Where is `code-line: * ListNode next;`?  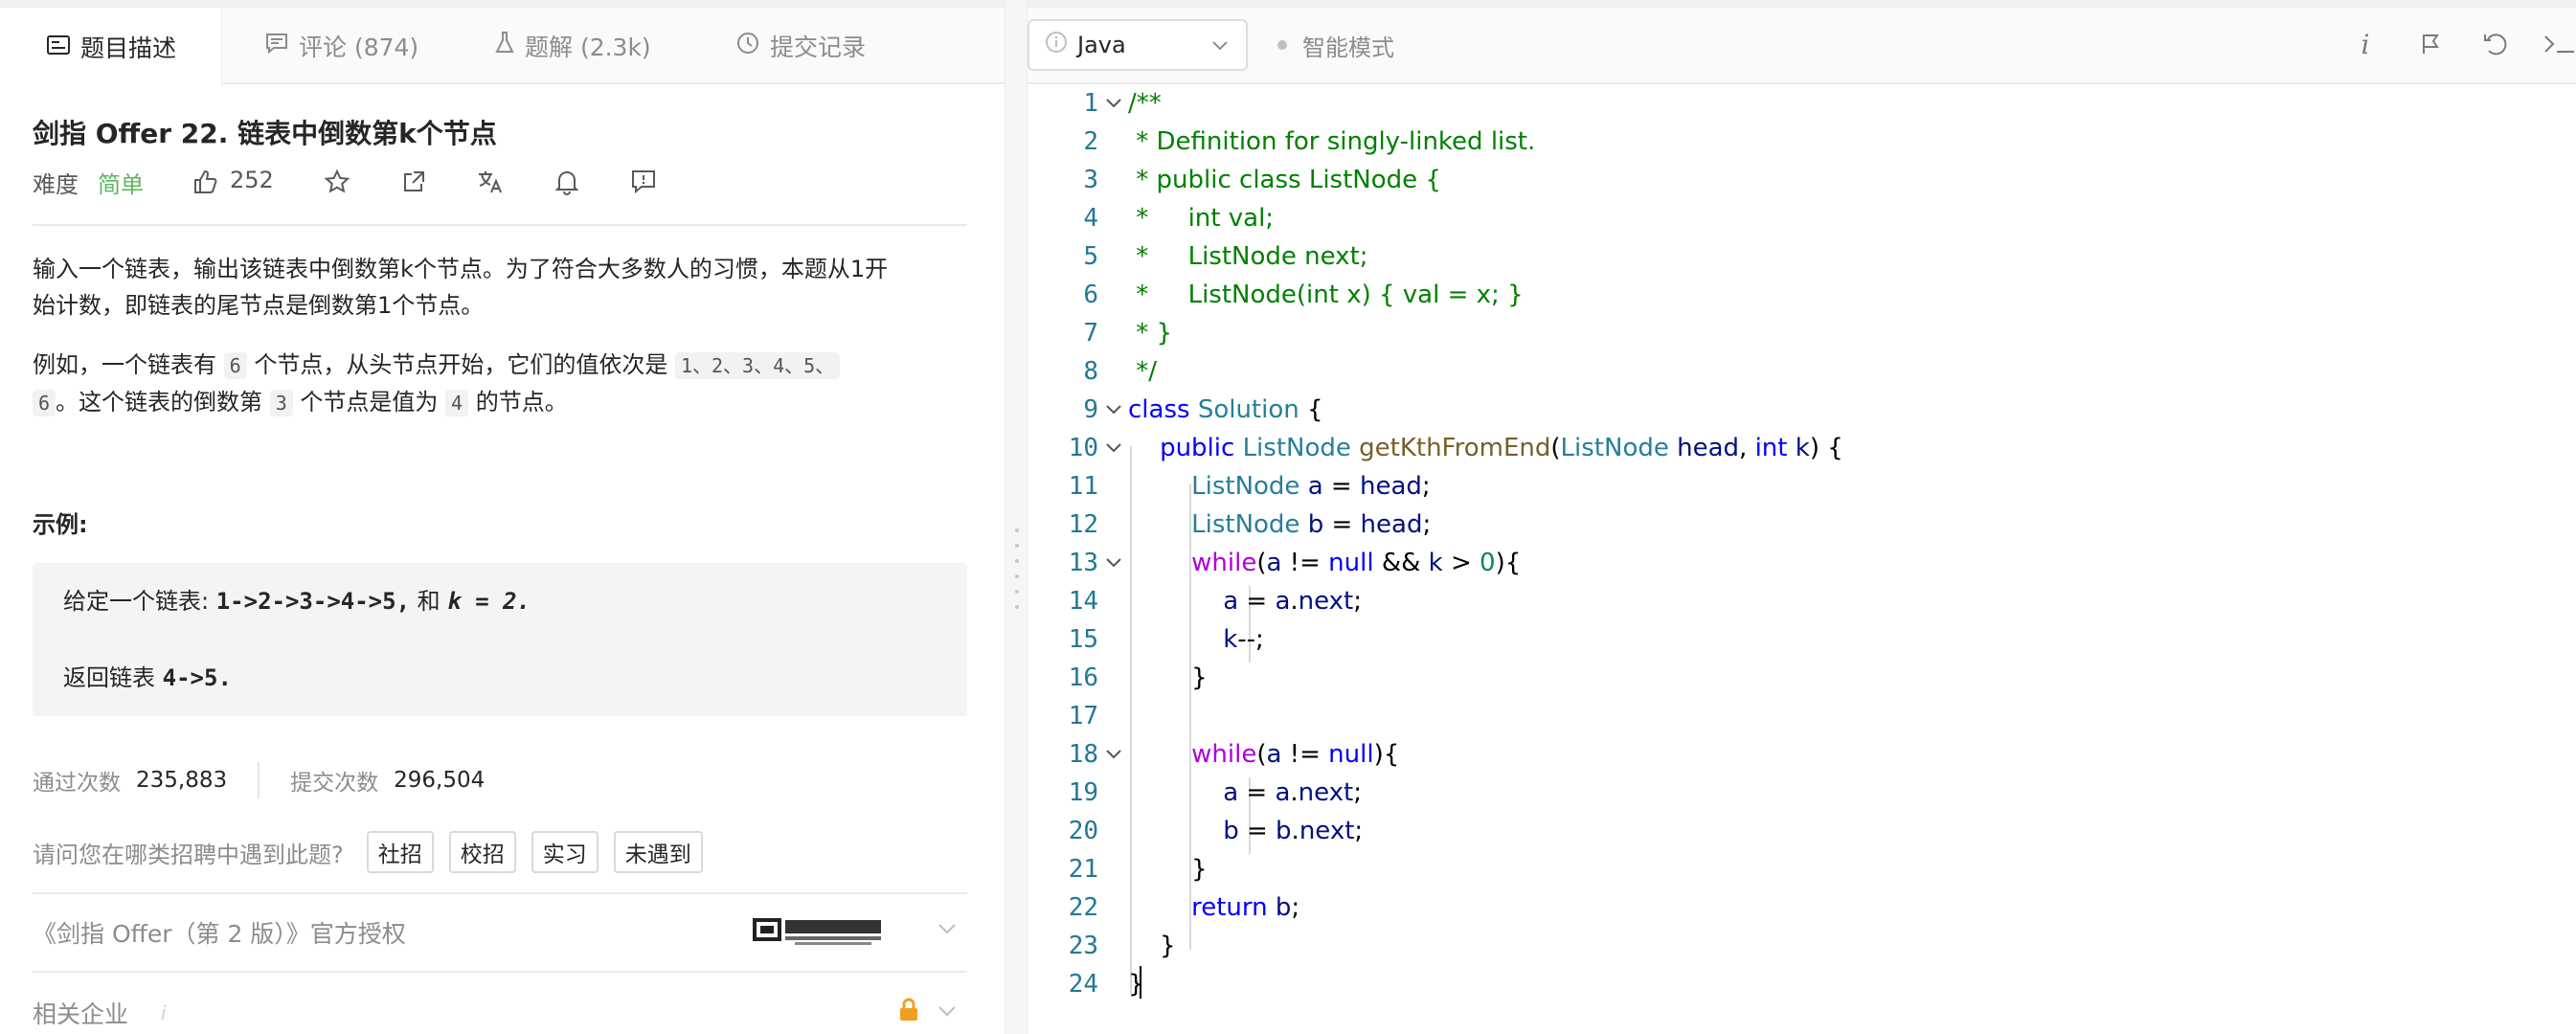
code-line: * ListNode next; is located at coordinates (1248, 256).